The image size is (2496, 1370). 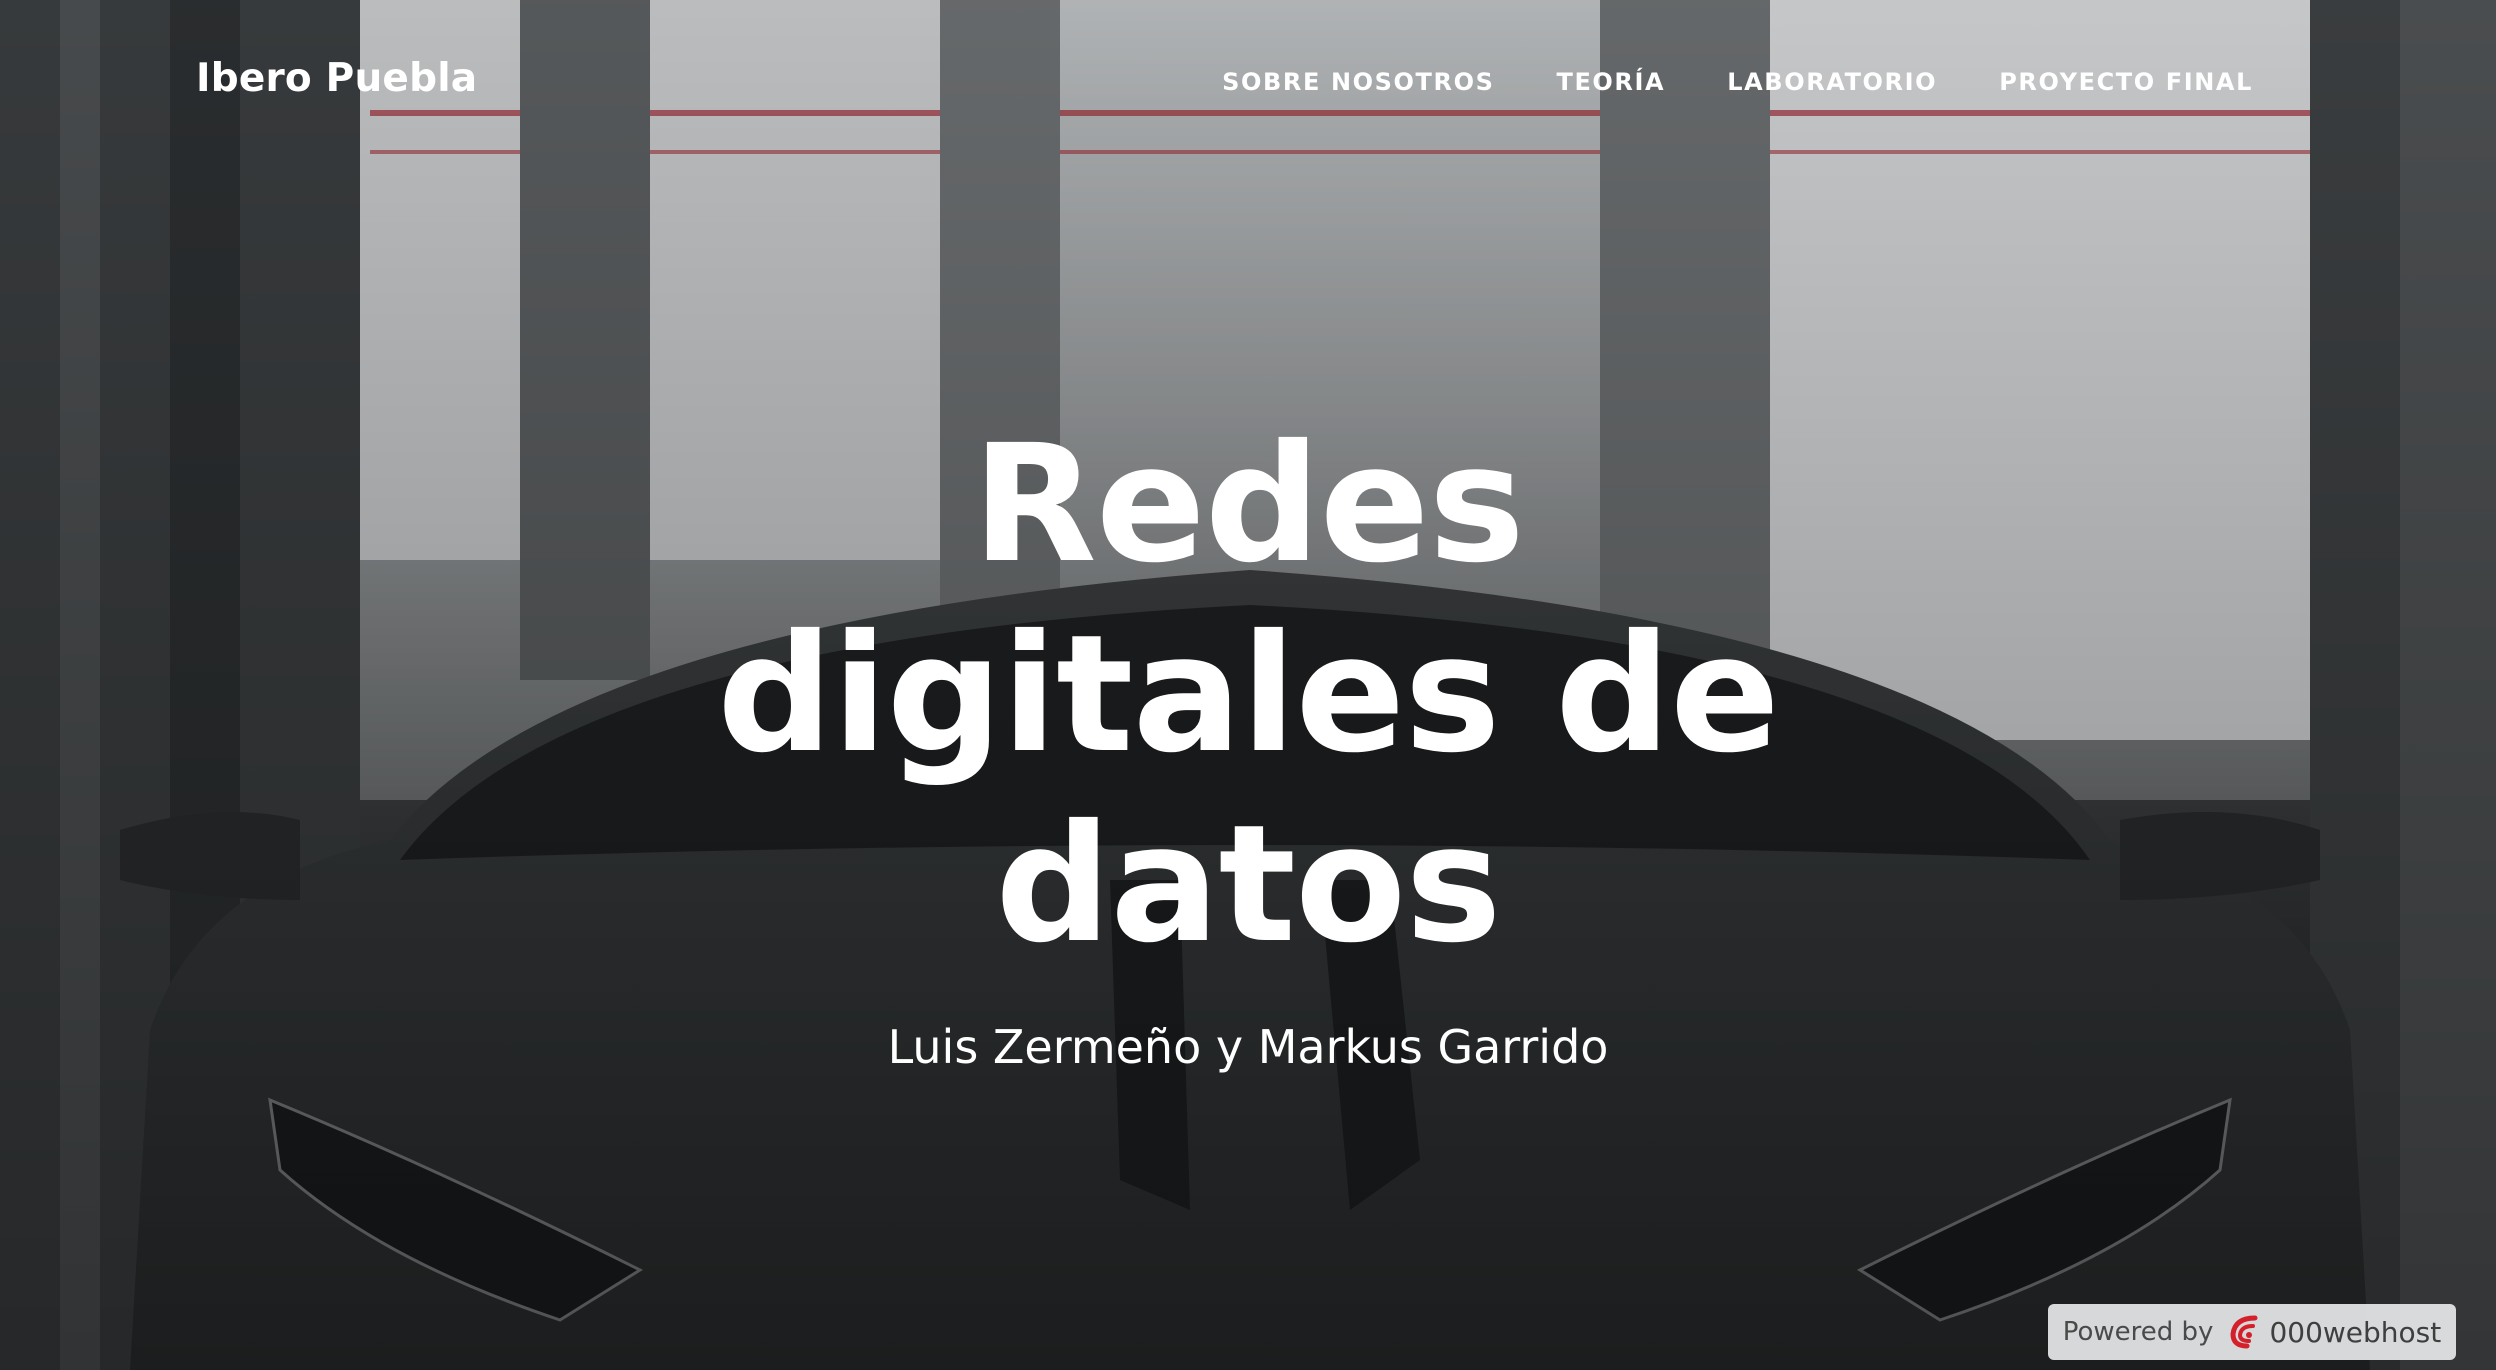 I want to click on webhost-swirl-icon, so click(x=2244, y=1332).